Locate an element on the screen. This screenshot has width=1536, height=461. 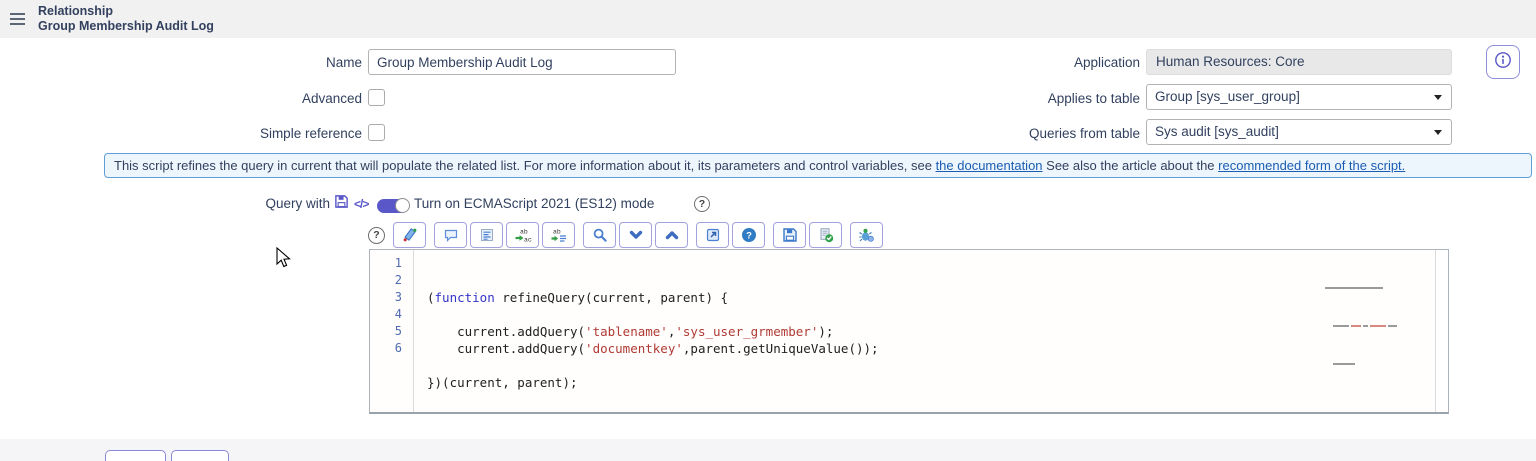
applies-to-table-value: Group [sys_user_group] is located at coordinates (1227, 96).